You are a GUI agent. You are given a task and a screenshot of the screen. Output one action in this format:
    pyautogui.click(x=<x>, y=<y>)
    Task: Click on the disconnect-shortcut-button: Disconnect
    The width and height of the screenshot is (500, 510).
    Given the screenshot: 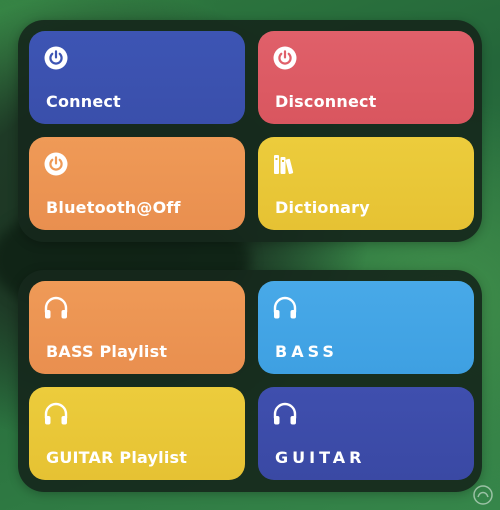 What is the action you would take?
    pyautogui.click(x=366, y=77)
    